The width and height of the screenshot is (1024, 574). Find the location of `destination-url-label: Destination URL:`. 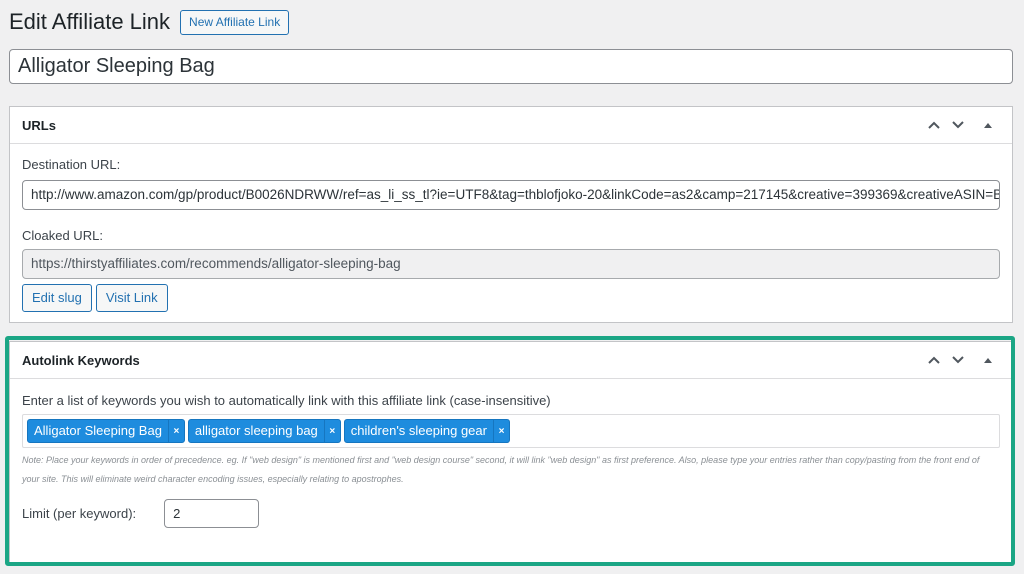

destination-url-label: Destination URL: is located at coordinates (71, 164).